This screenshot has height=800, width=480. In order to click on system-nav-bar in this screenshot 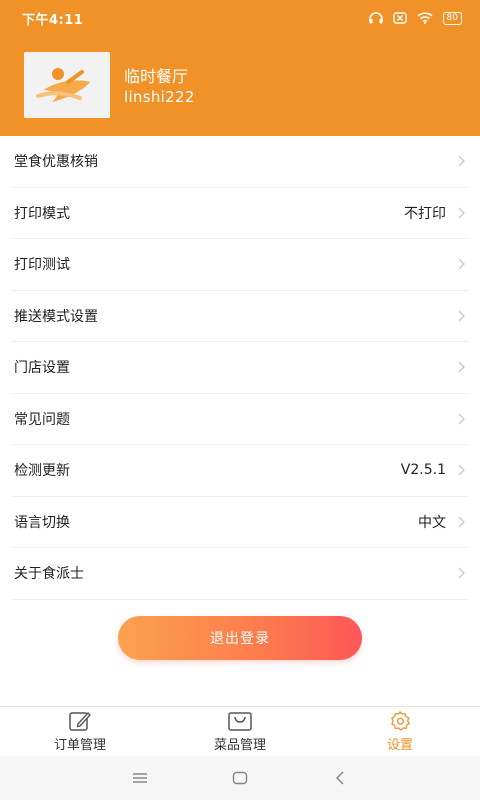, I will do `click(240, 778)`.